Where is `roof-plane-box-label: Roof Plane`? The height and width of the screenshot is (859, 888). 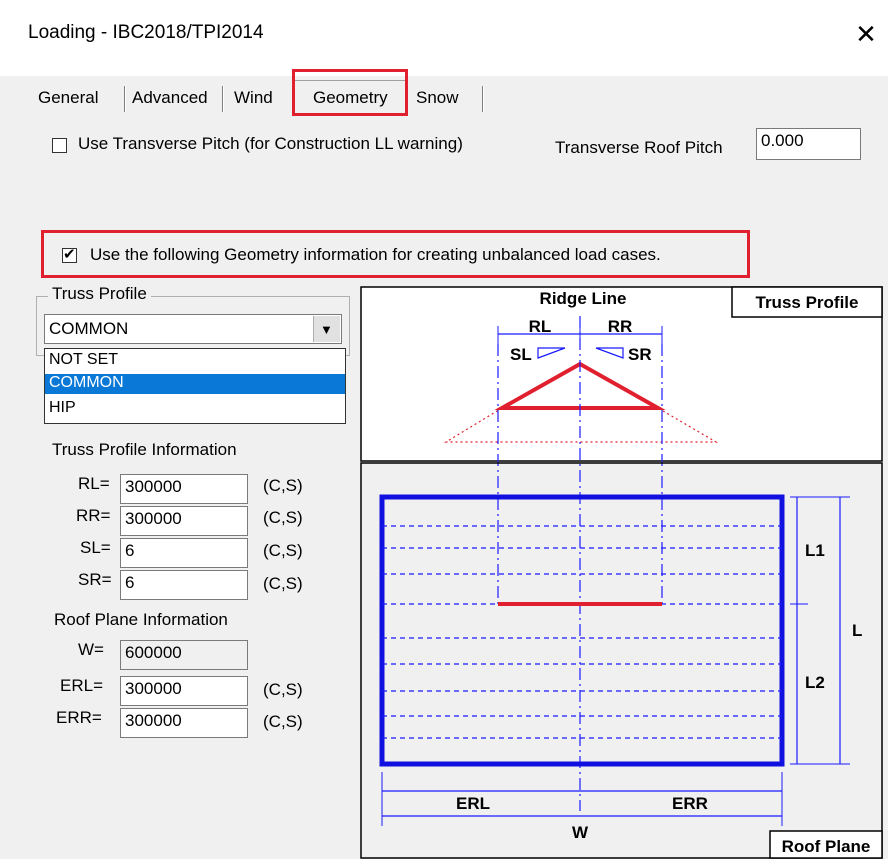 roof-plane-box-label: Roof Plane is located at coordinates (826, 846).